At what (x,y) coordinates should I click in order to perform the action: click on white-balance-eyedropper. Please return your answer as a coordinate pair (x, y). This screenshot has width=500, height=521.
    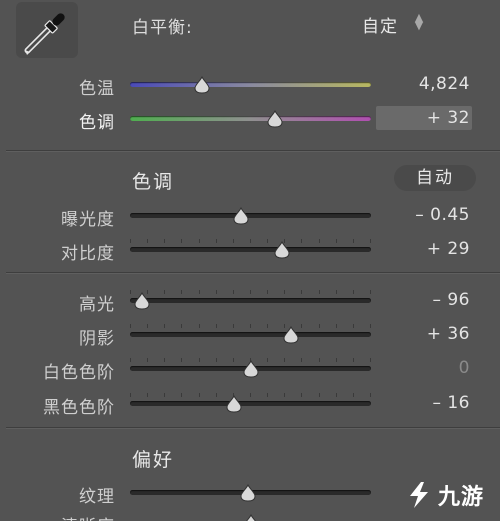
    Looking at the image, I should click on (47, 30).